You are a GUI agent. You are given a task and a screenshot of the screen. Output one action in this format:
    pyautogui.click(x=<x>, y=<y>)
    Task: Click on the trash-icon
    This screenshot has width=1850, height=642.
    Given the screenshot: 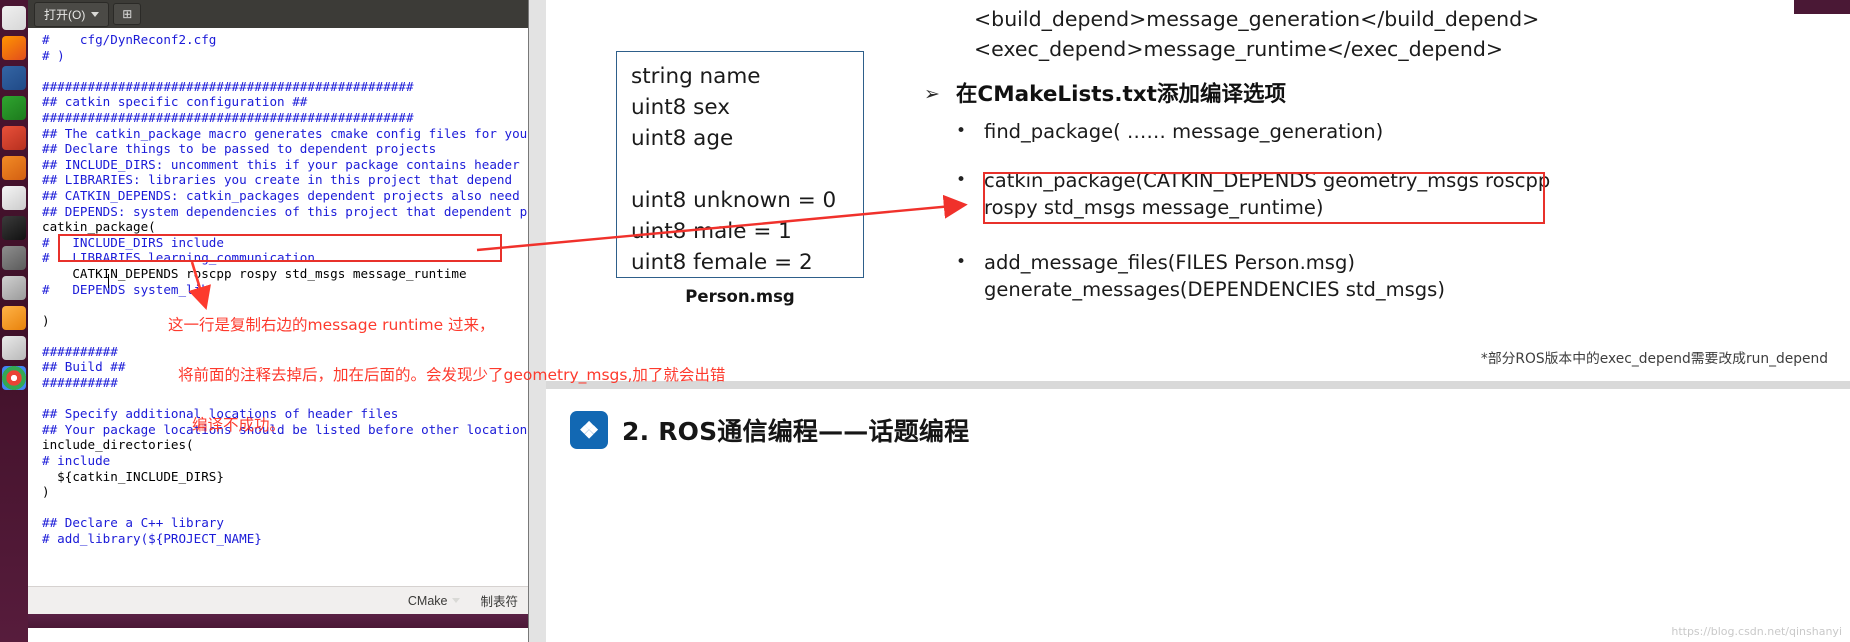 What is the action you would take?
    pyautogui.click(x=14, y=288)
    